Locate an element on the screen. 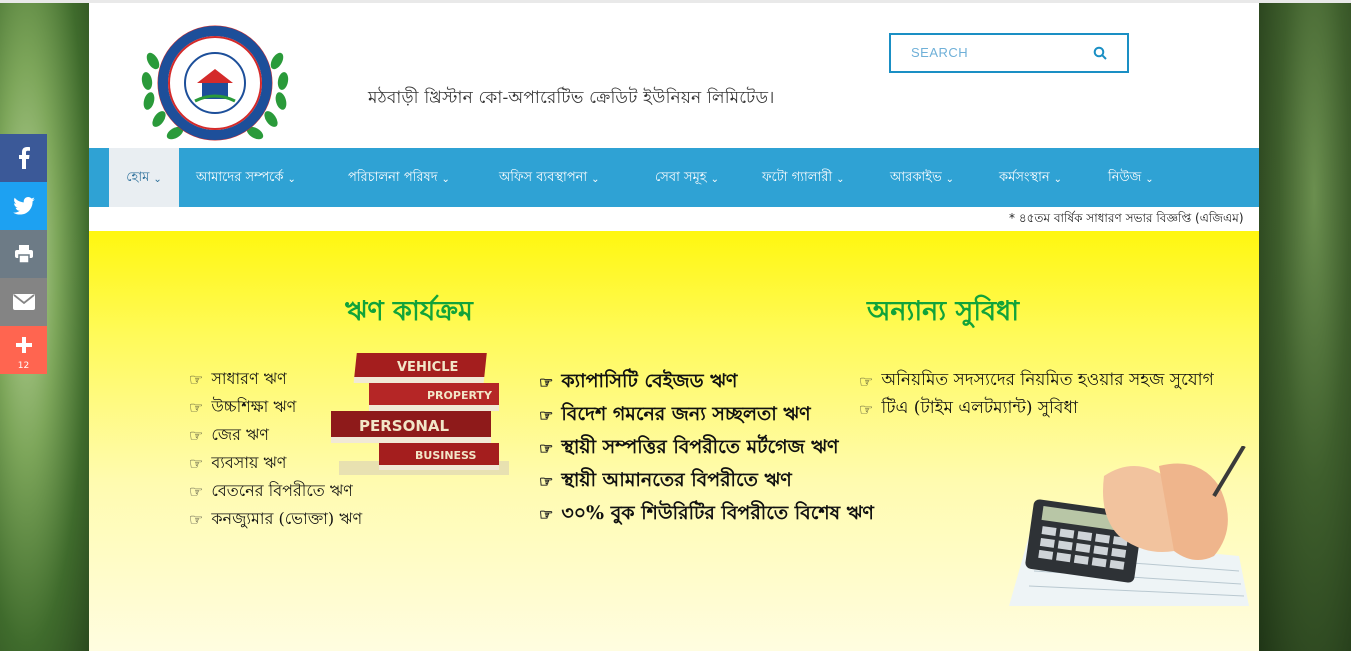 The height and width of the screenshot is (651, 1351). list-item: ☞ বেতনের বিপরীতে ঋণ is located at coordinates (271, 490).